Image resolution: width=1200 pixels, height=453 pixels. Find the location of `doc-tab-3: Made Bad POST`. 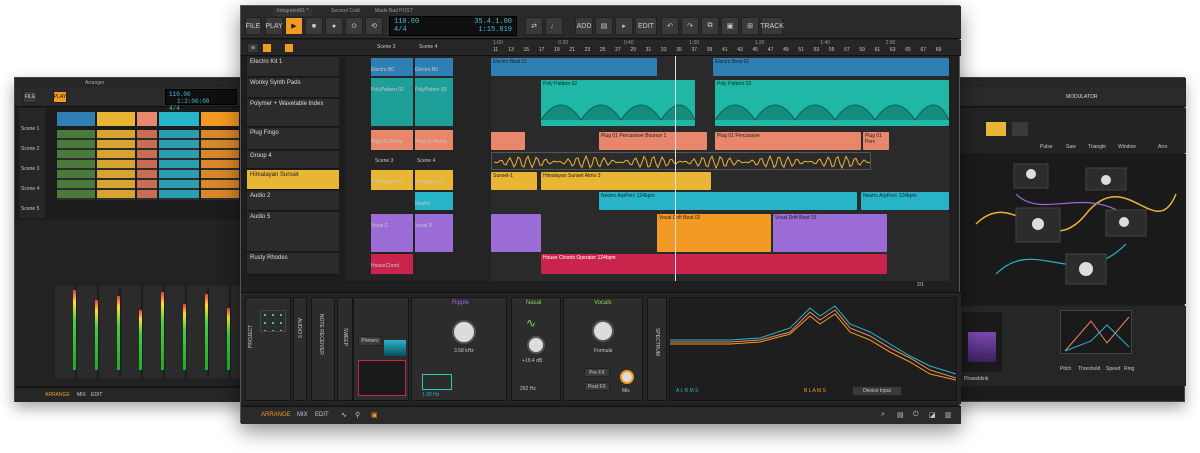

doc-tab-3: Made Bad POST is located at coordinates (394, 12).